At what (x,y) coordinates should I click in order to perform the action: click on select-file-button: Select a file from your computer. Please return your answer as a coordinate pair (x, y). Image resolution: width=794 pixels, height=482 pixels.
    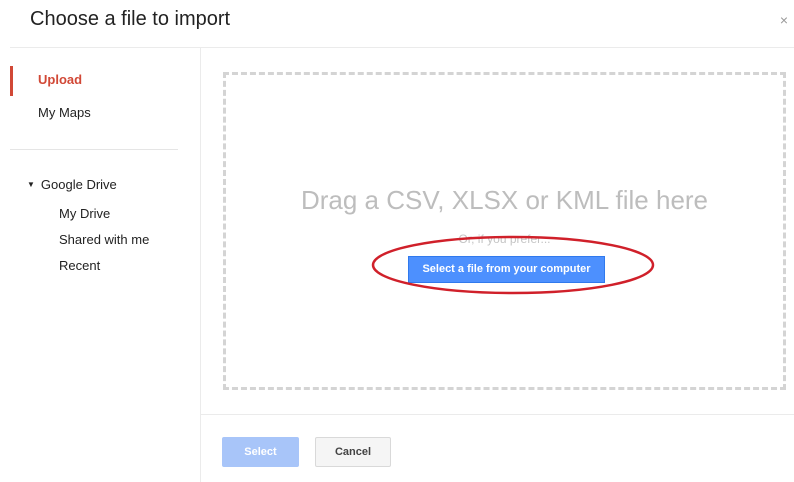
    Looking at the image, I should click on (506, 269).